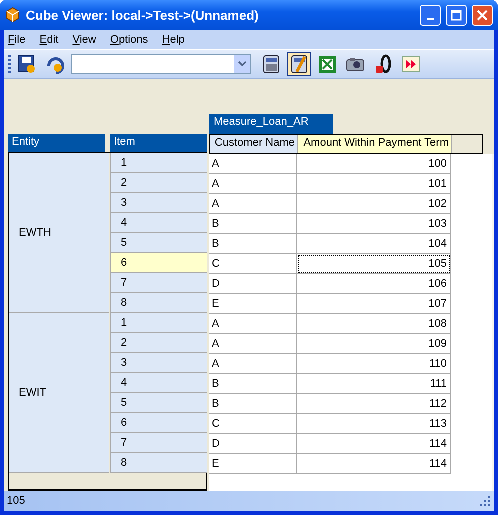  What do you see at coordinates (485, 501) in the screenshot?
I see `resize-grip-icon` at bounding box center [485, 501].